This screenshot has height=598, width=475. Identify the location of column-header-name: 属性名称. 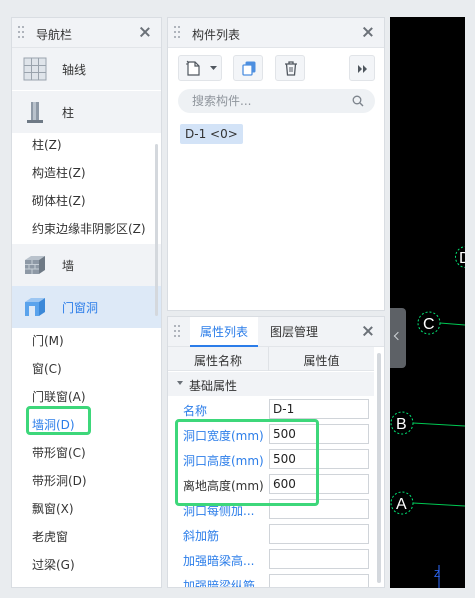
(217, 361).